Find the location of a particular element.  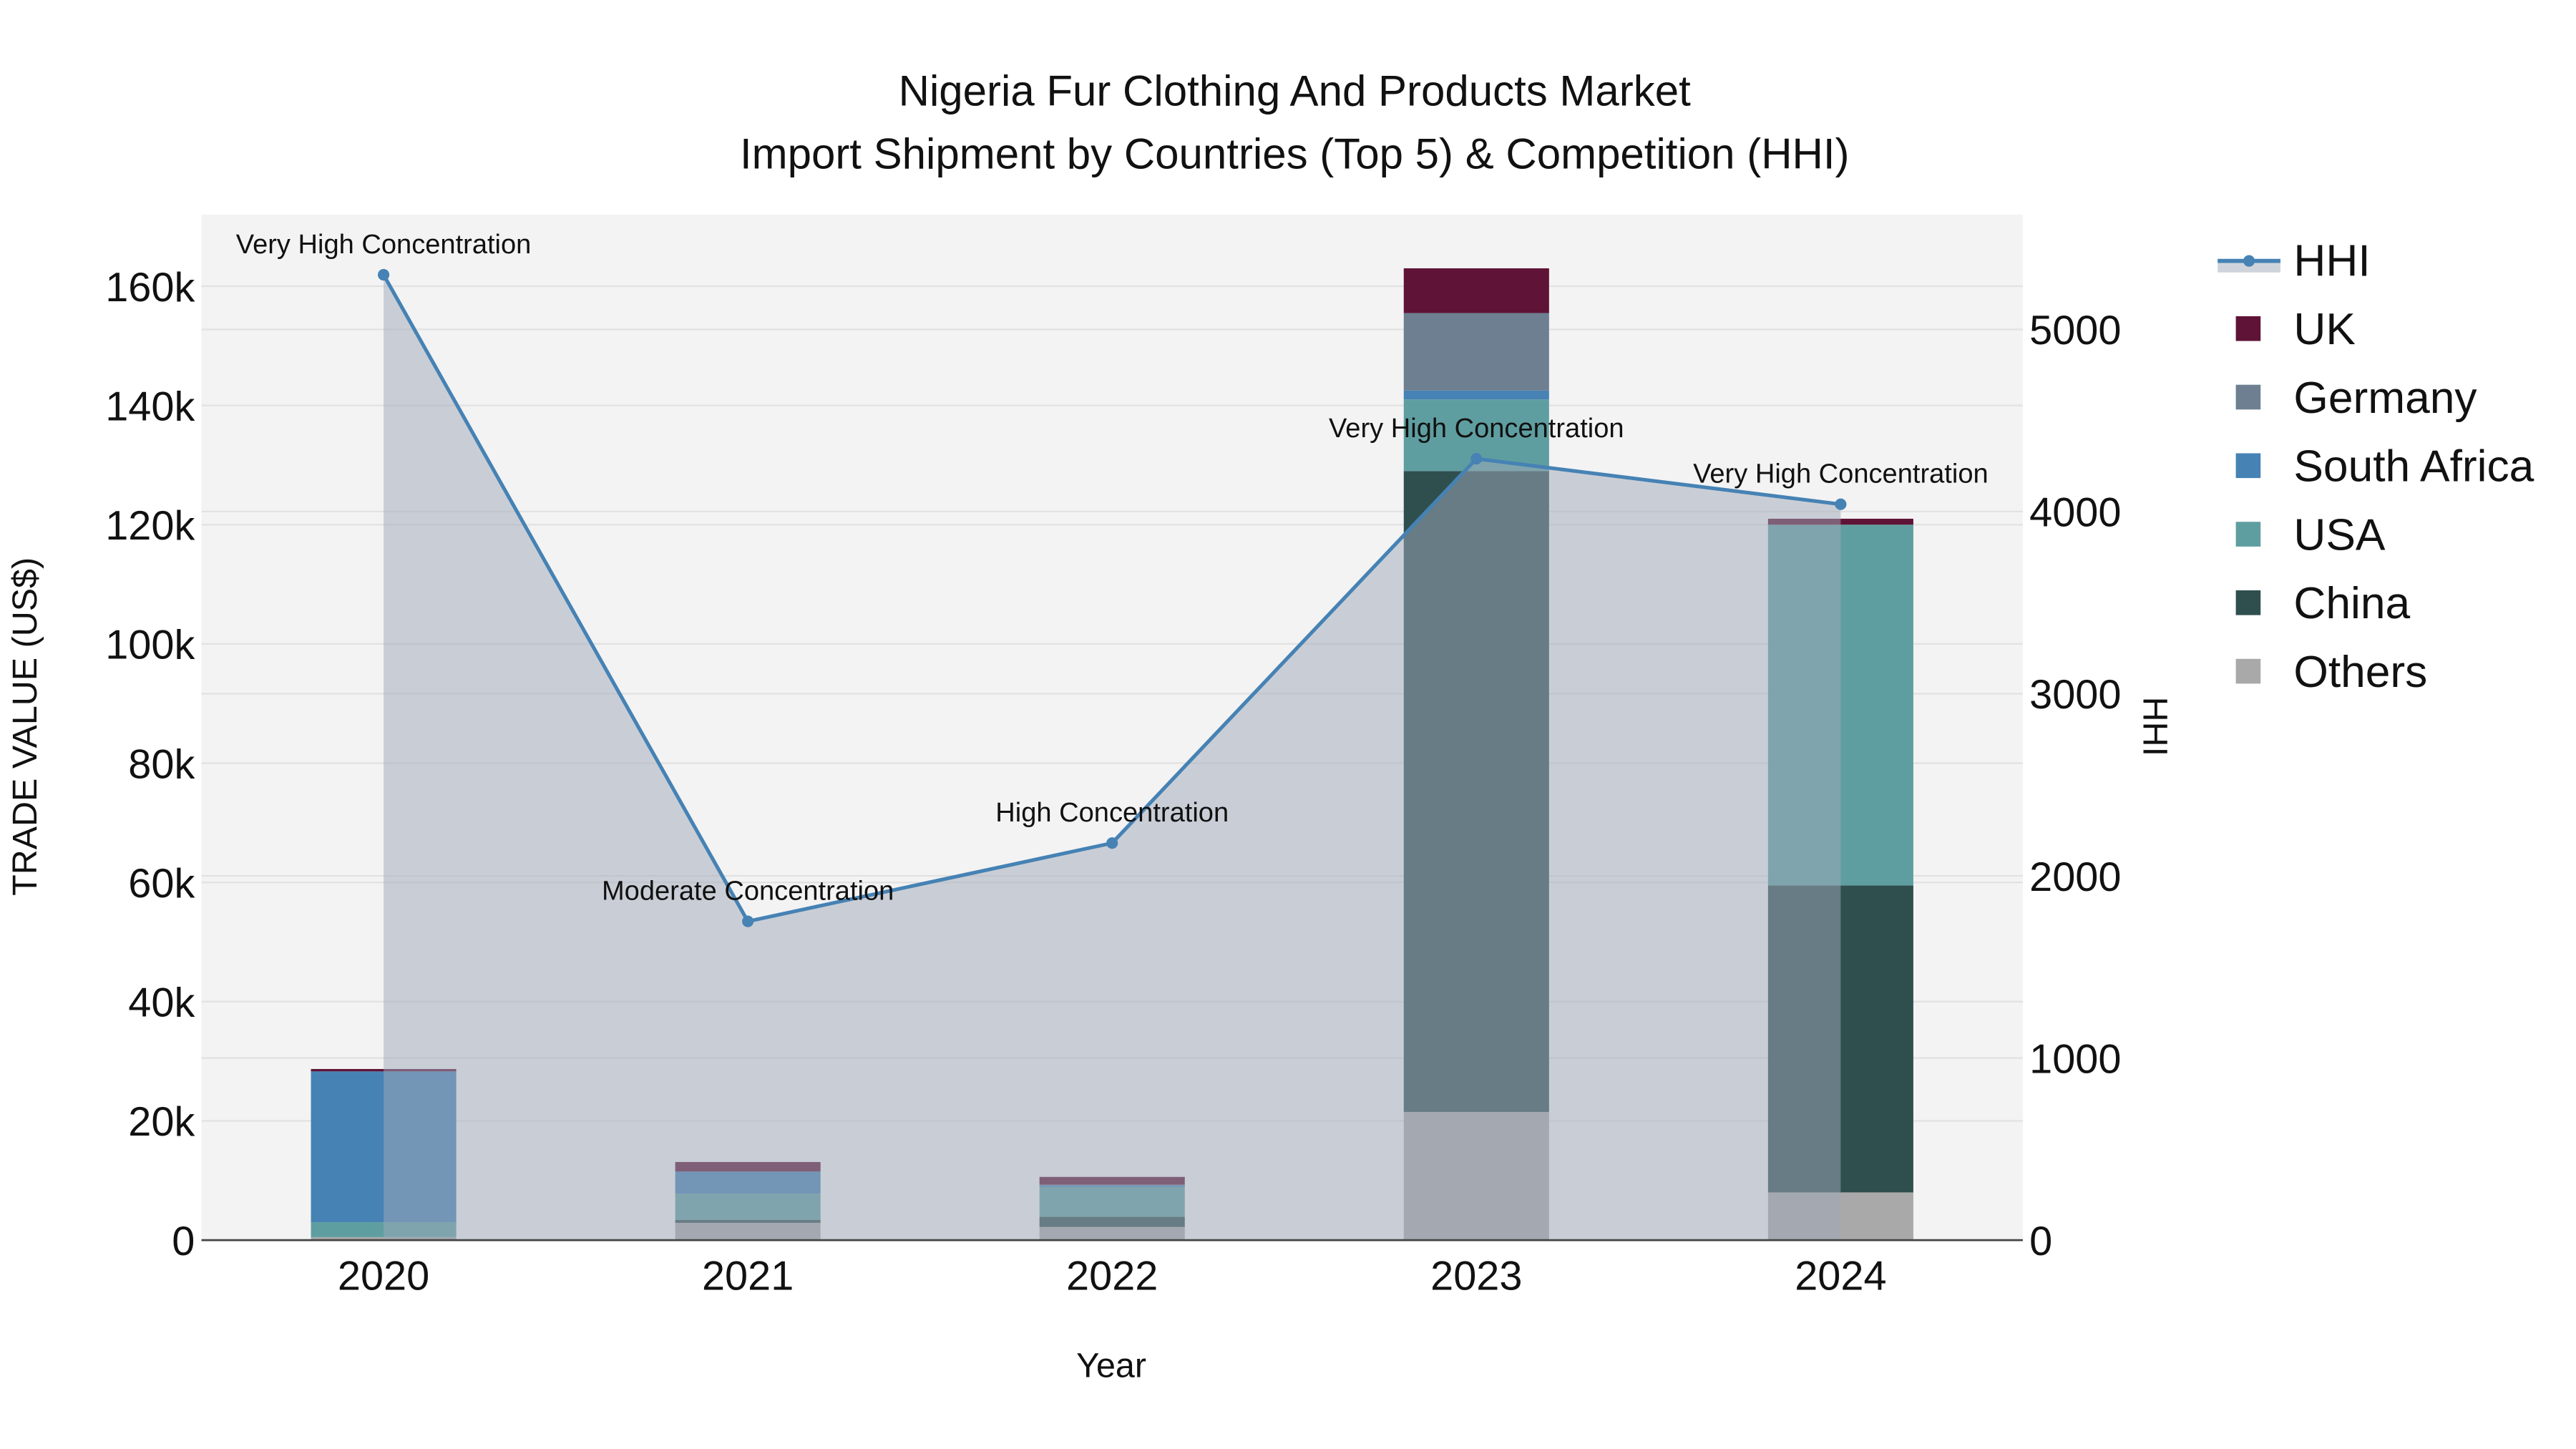

legend-label: Others is located at coordinates (2360, 672).